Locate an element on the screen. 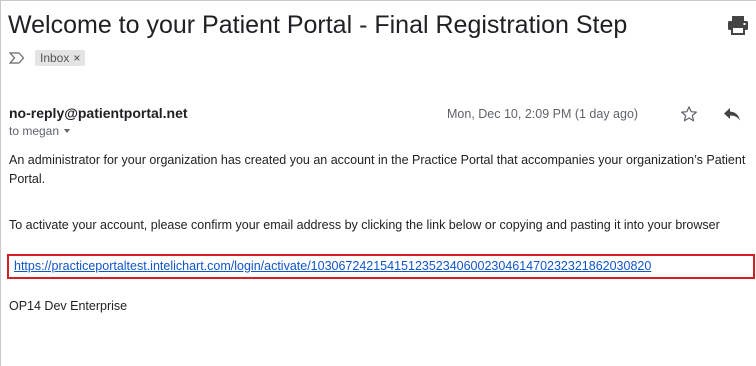 This screenshot has width=756, height=366. email-signature: OP14 Dev Enterprise is located at coordinates (68, 306).